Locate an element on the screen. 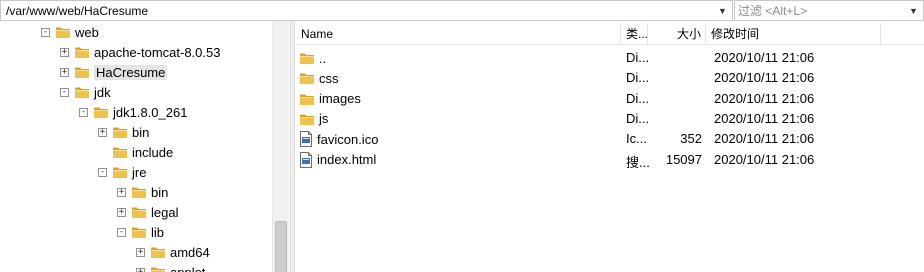 The width and height of the screenshot is (924, 272). tree-node-label: legal is located at coordinates (164, 212).